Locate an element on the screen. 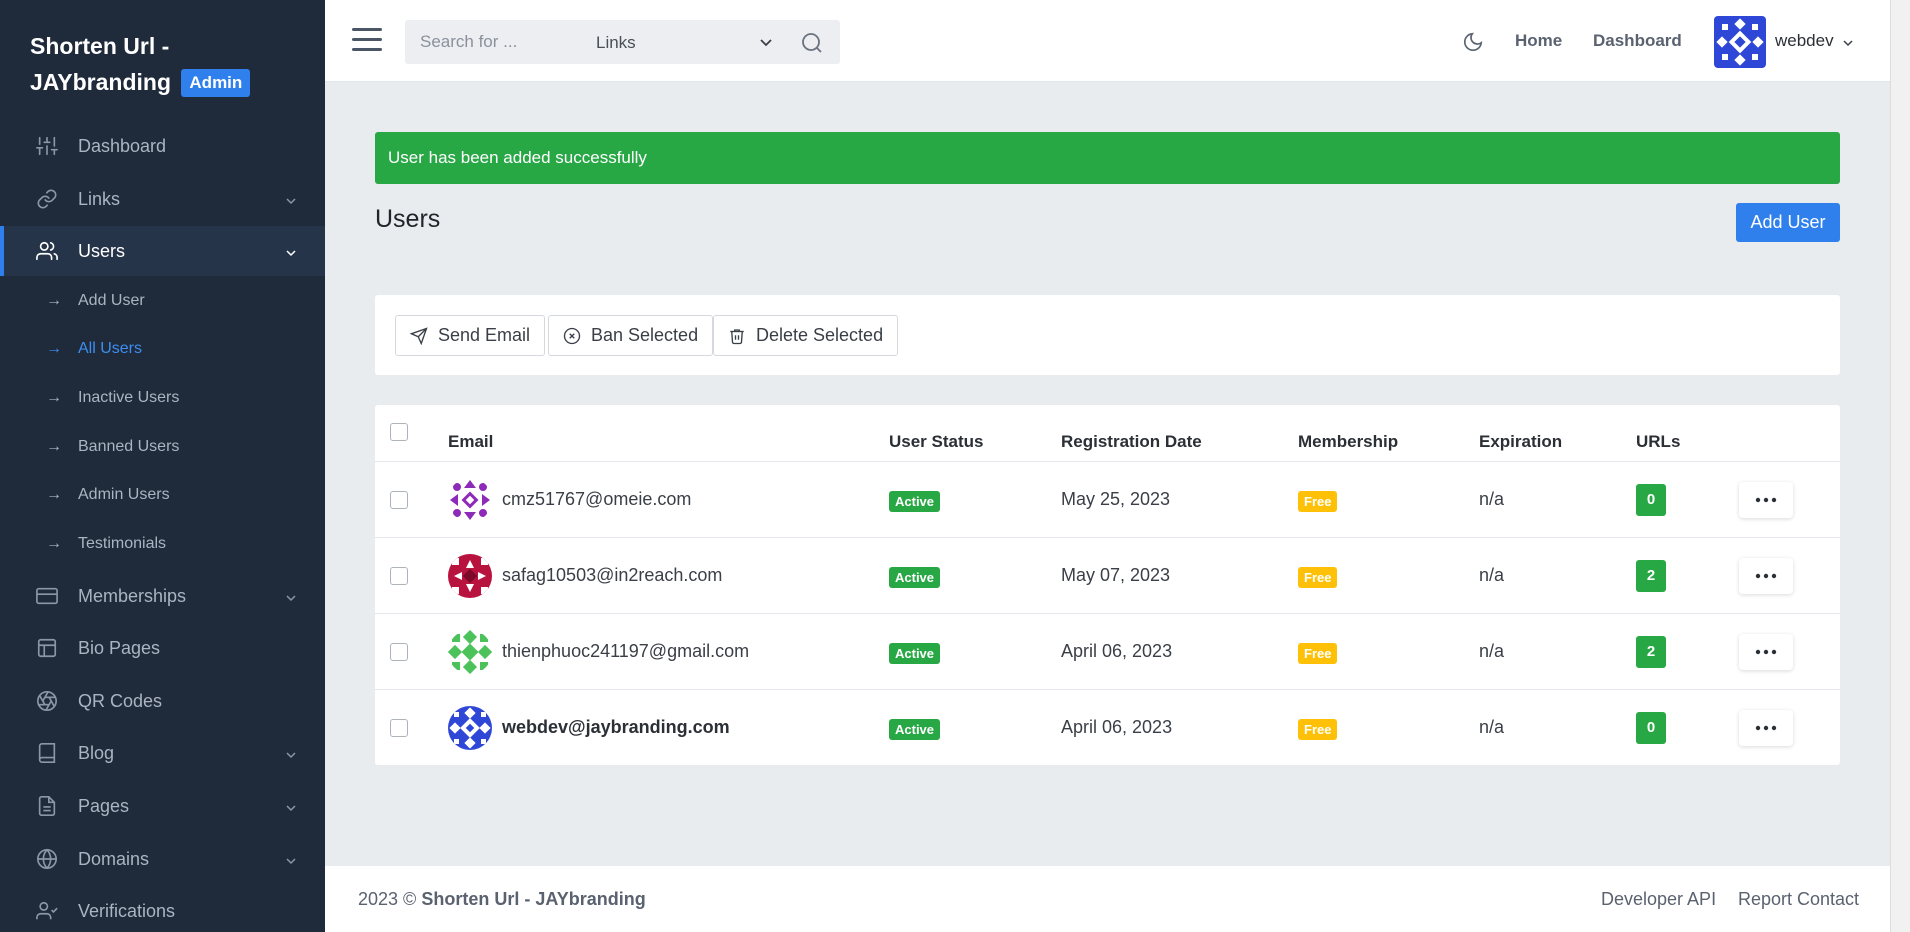 This screenshot has height=932, width=1910. sidebar-item-label: Users is located at coordinates (102, 250).